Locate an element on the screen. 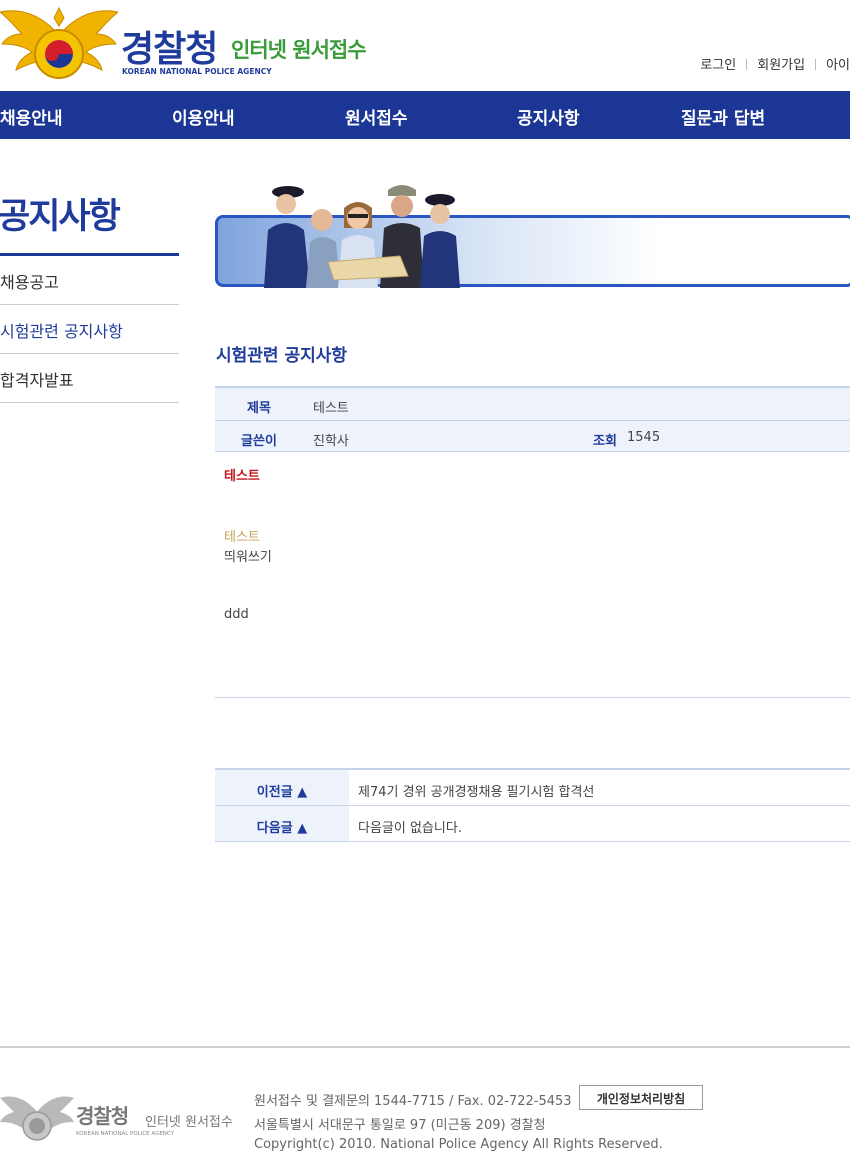 The image size is (850, 1176). table-row: 제목 테스트 is located at coordinates (532, 404).